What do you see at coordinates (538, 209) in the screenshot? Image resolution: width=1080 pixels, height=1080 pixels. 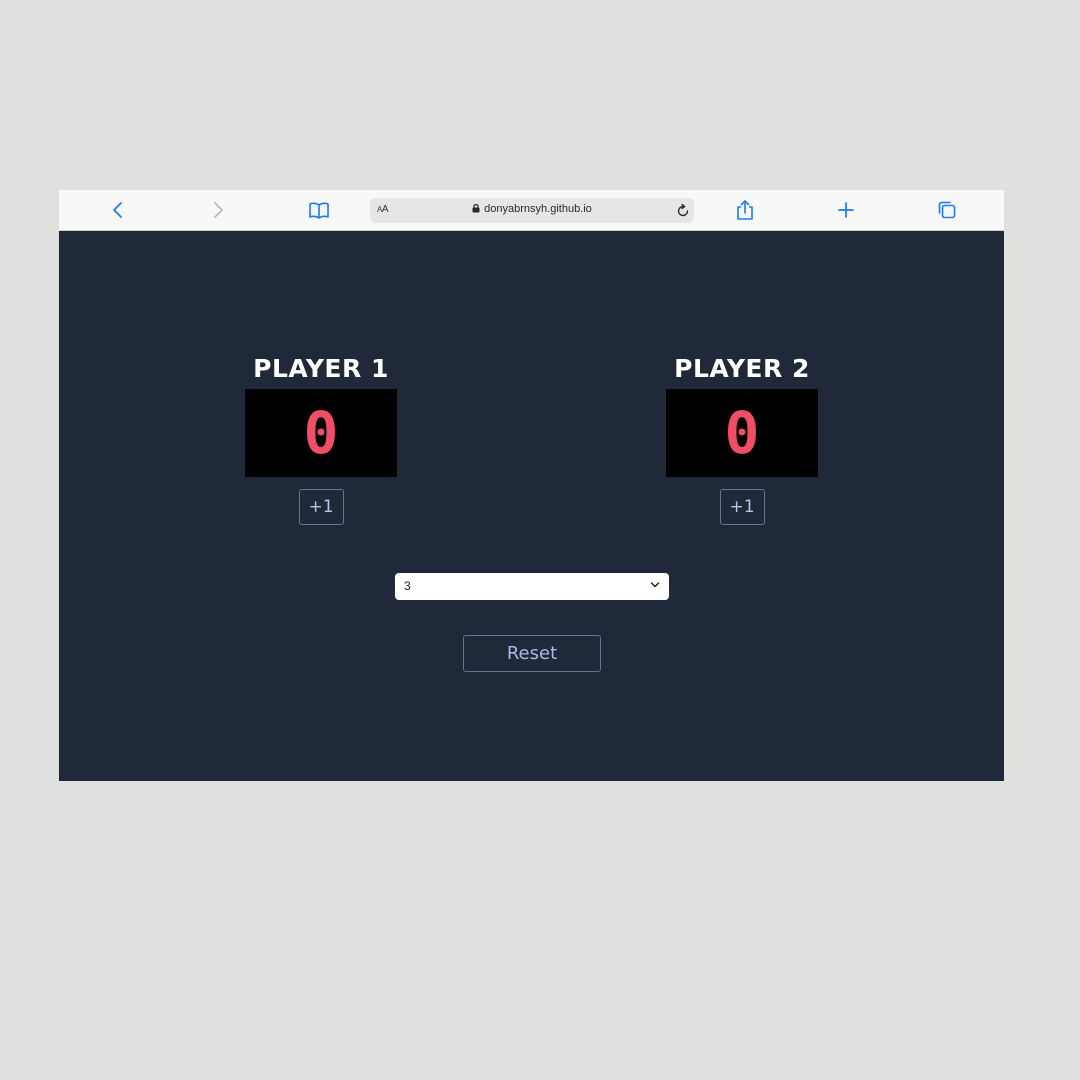 I see `url-text: donyabrnsyh.github.io` at bounding box center [538, 209].